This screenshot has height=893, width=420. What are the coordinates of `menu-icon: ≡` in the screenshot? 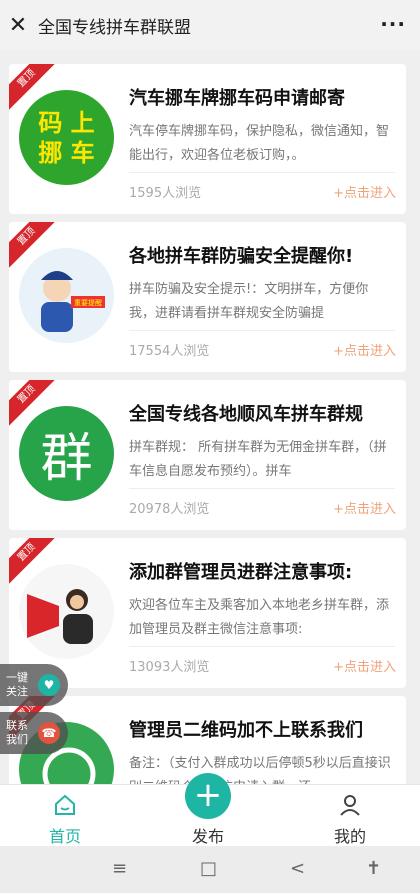 It's located at (119, 868).